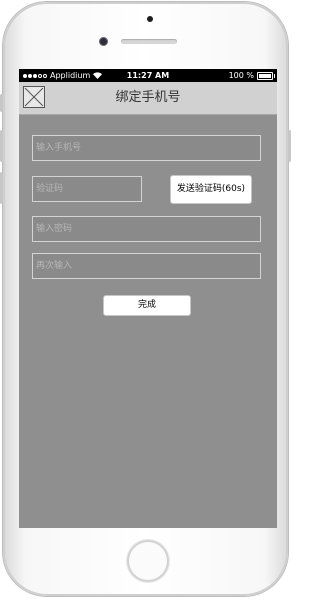 This screenshot has height=600, width=320. I want to click on verification-code-input: 验证码, so click(87, 189).